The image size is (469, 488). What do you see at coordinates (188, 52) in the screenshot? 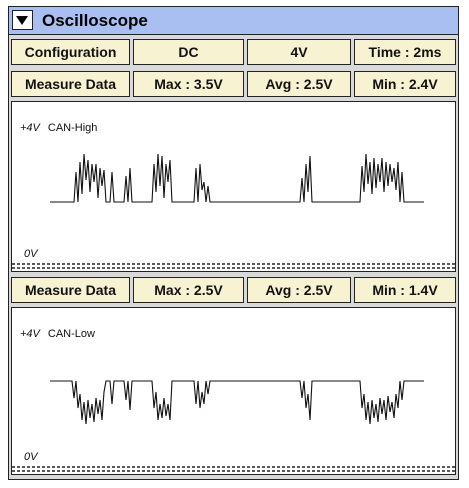
I see `coupling-selector: DC` at bounding box center [188, 52].